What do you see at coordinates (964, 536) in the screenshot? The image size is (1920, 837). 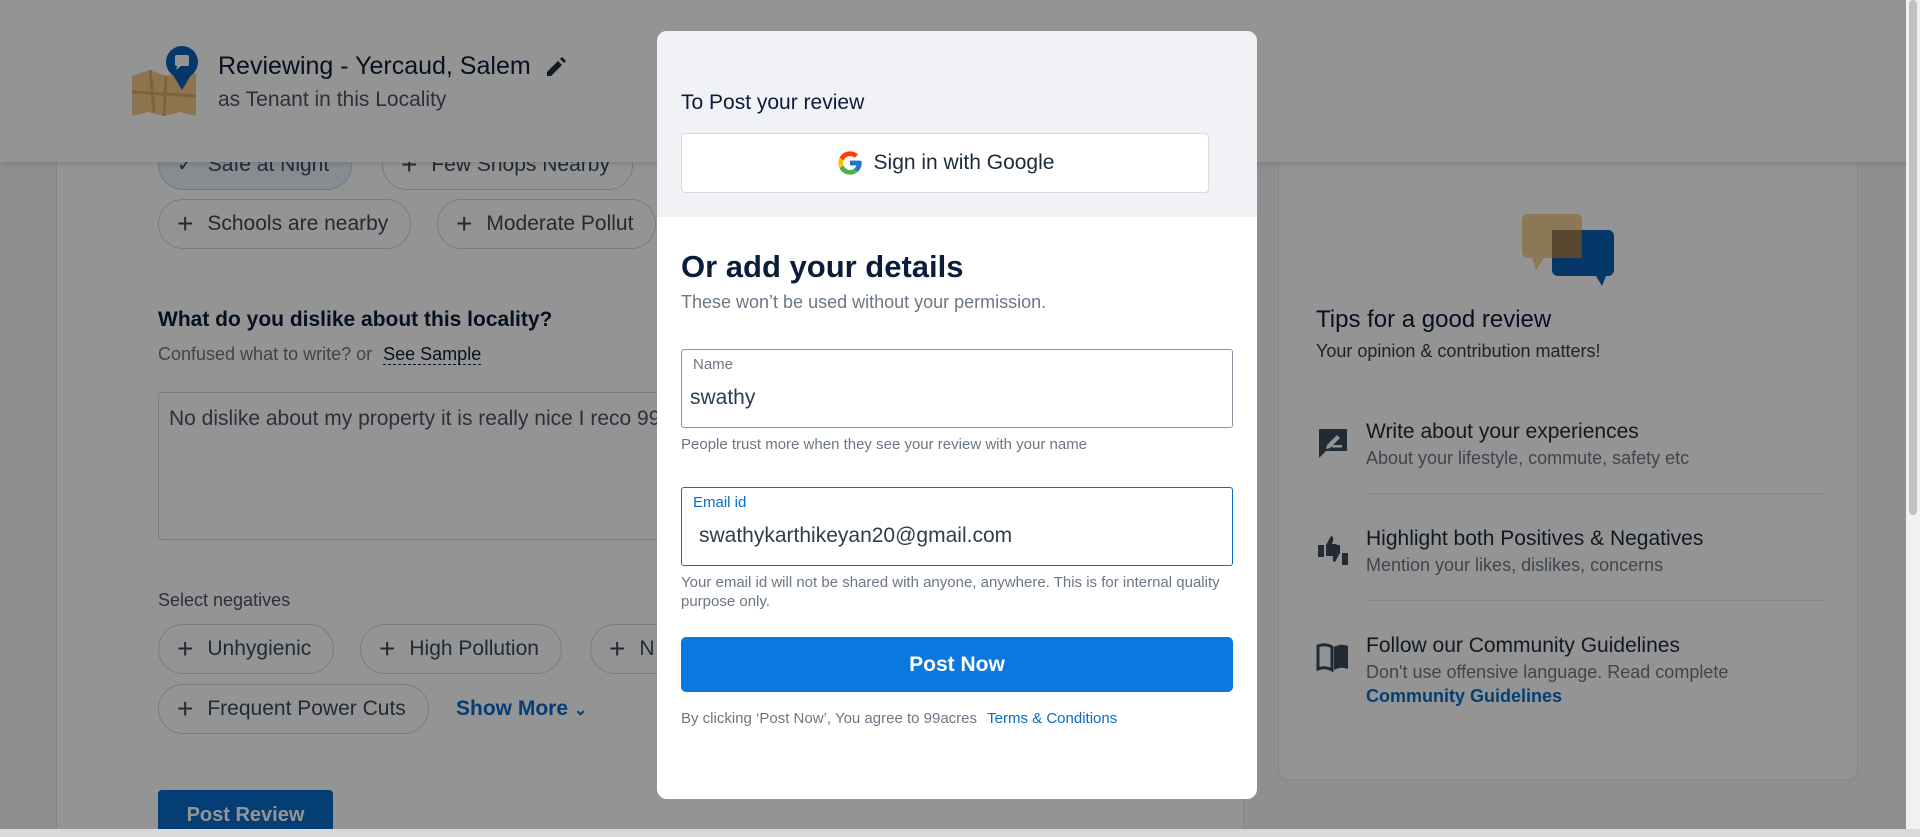 I see `email-input` at bounding box center [964, 536].